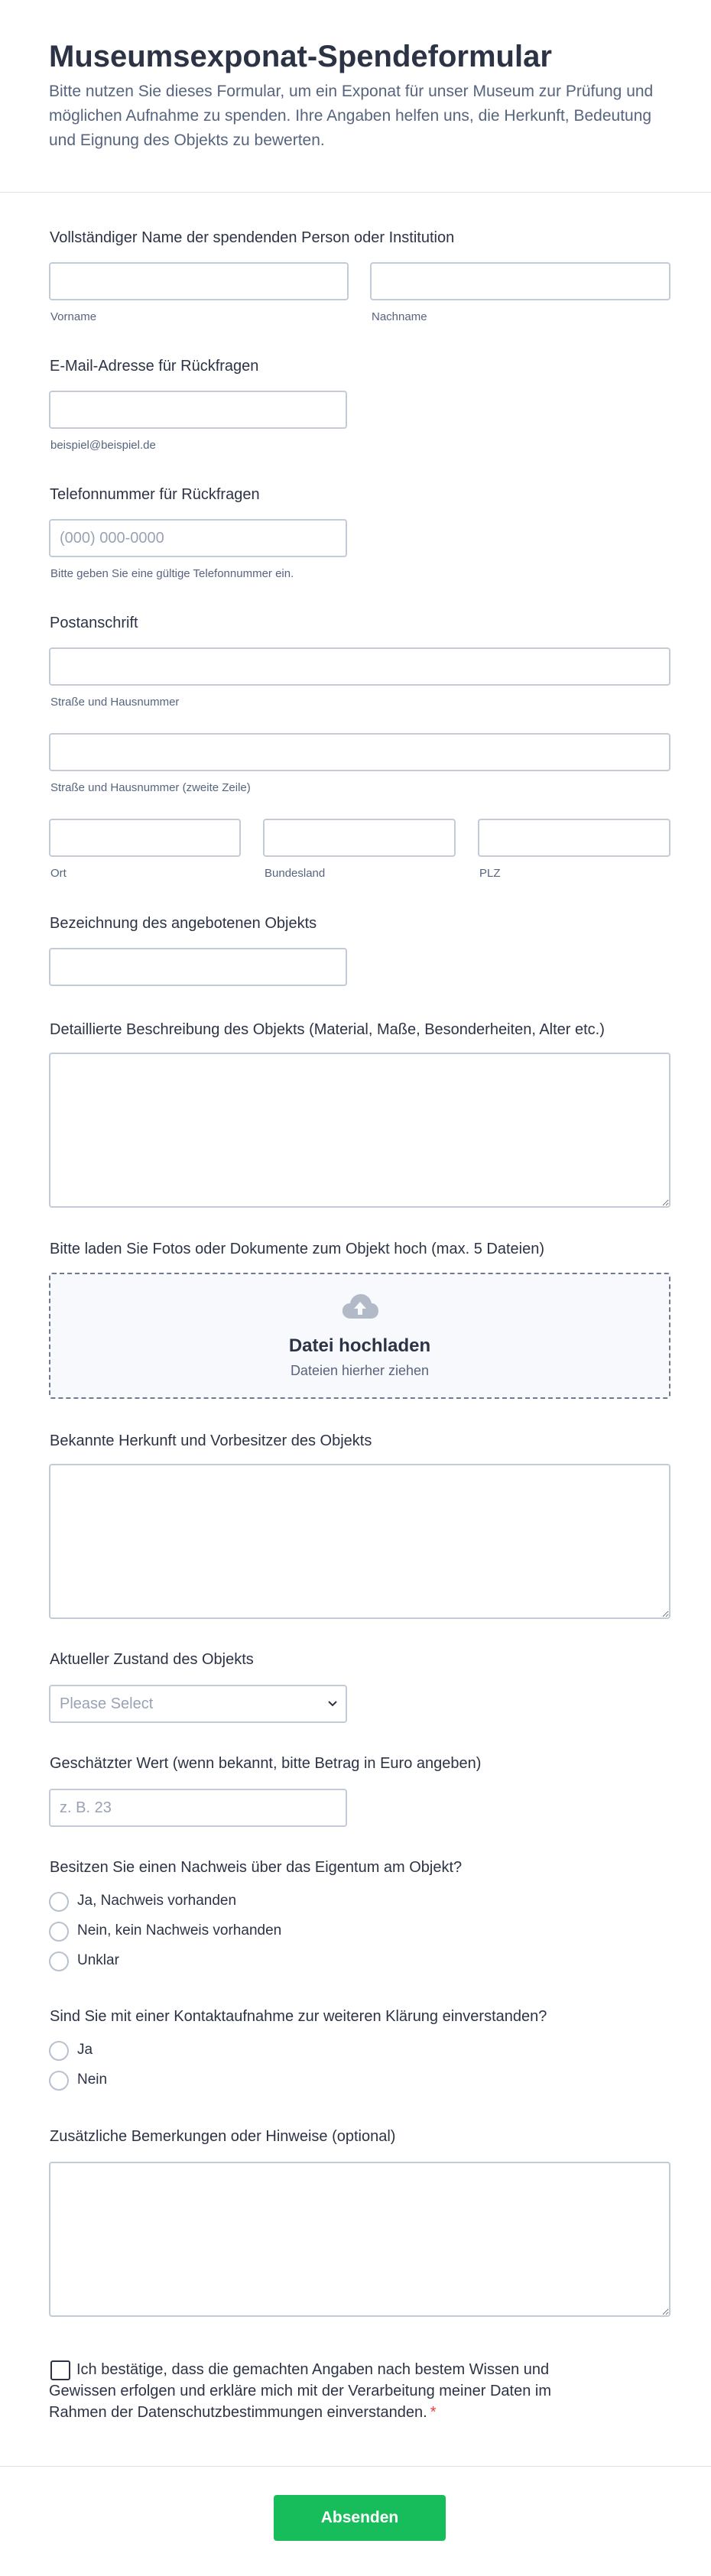  I want to click on zip-input, so click(574, 838).